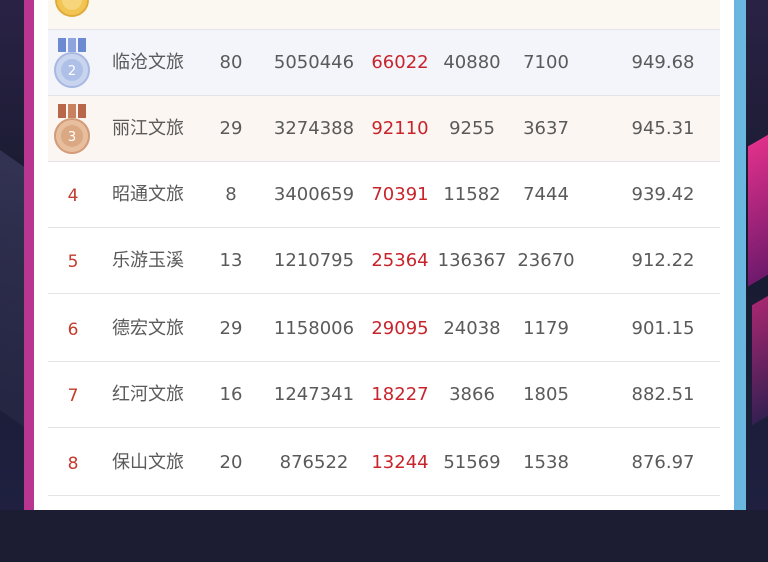  I want to click on share-count: 136367, so click(472, 260).